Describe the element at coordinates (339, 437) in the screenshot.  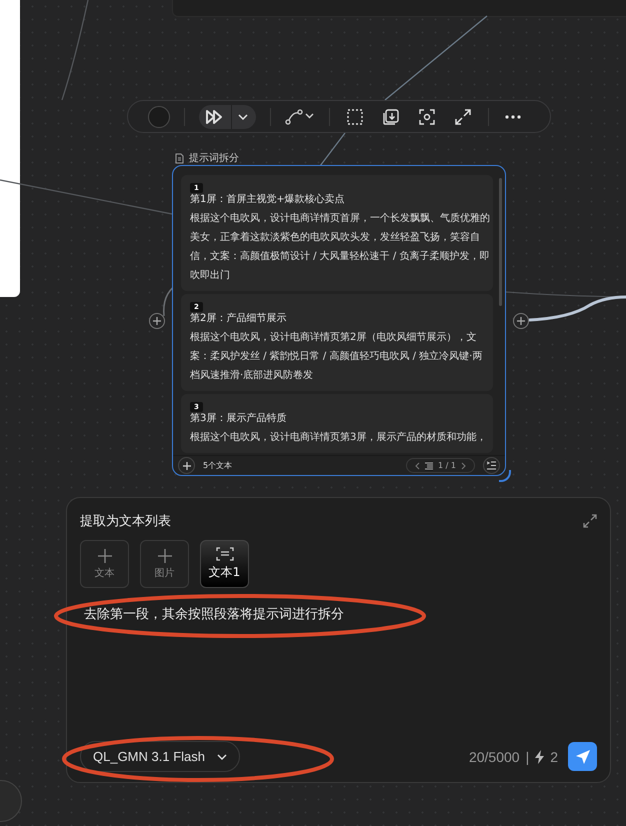
I see `card-text: 根据这个电吹风，设计电商详情页第3屏，展示产品的材质和功能，` at that location.